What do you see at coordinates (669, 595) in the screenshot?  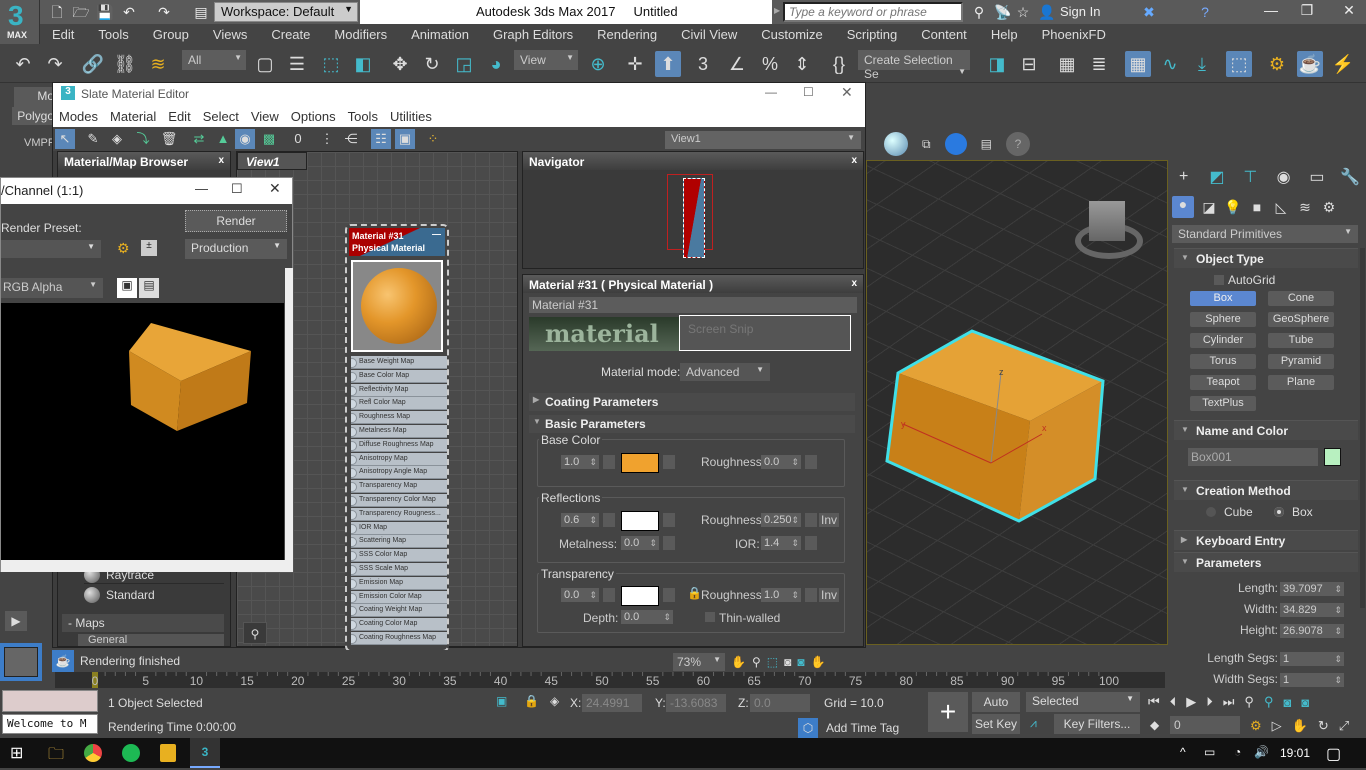 I see `transparency-color-map-button` at bounding box center [669, 595].